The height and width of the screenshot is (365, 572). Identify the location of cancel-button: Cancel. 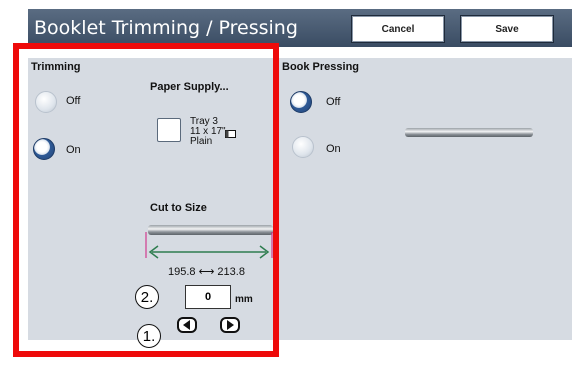
(398, 29).